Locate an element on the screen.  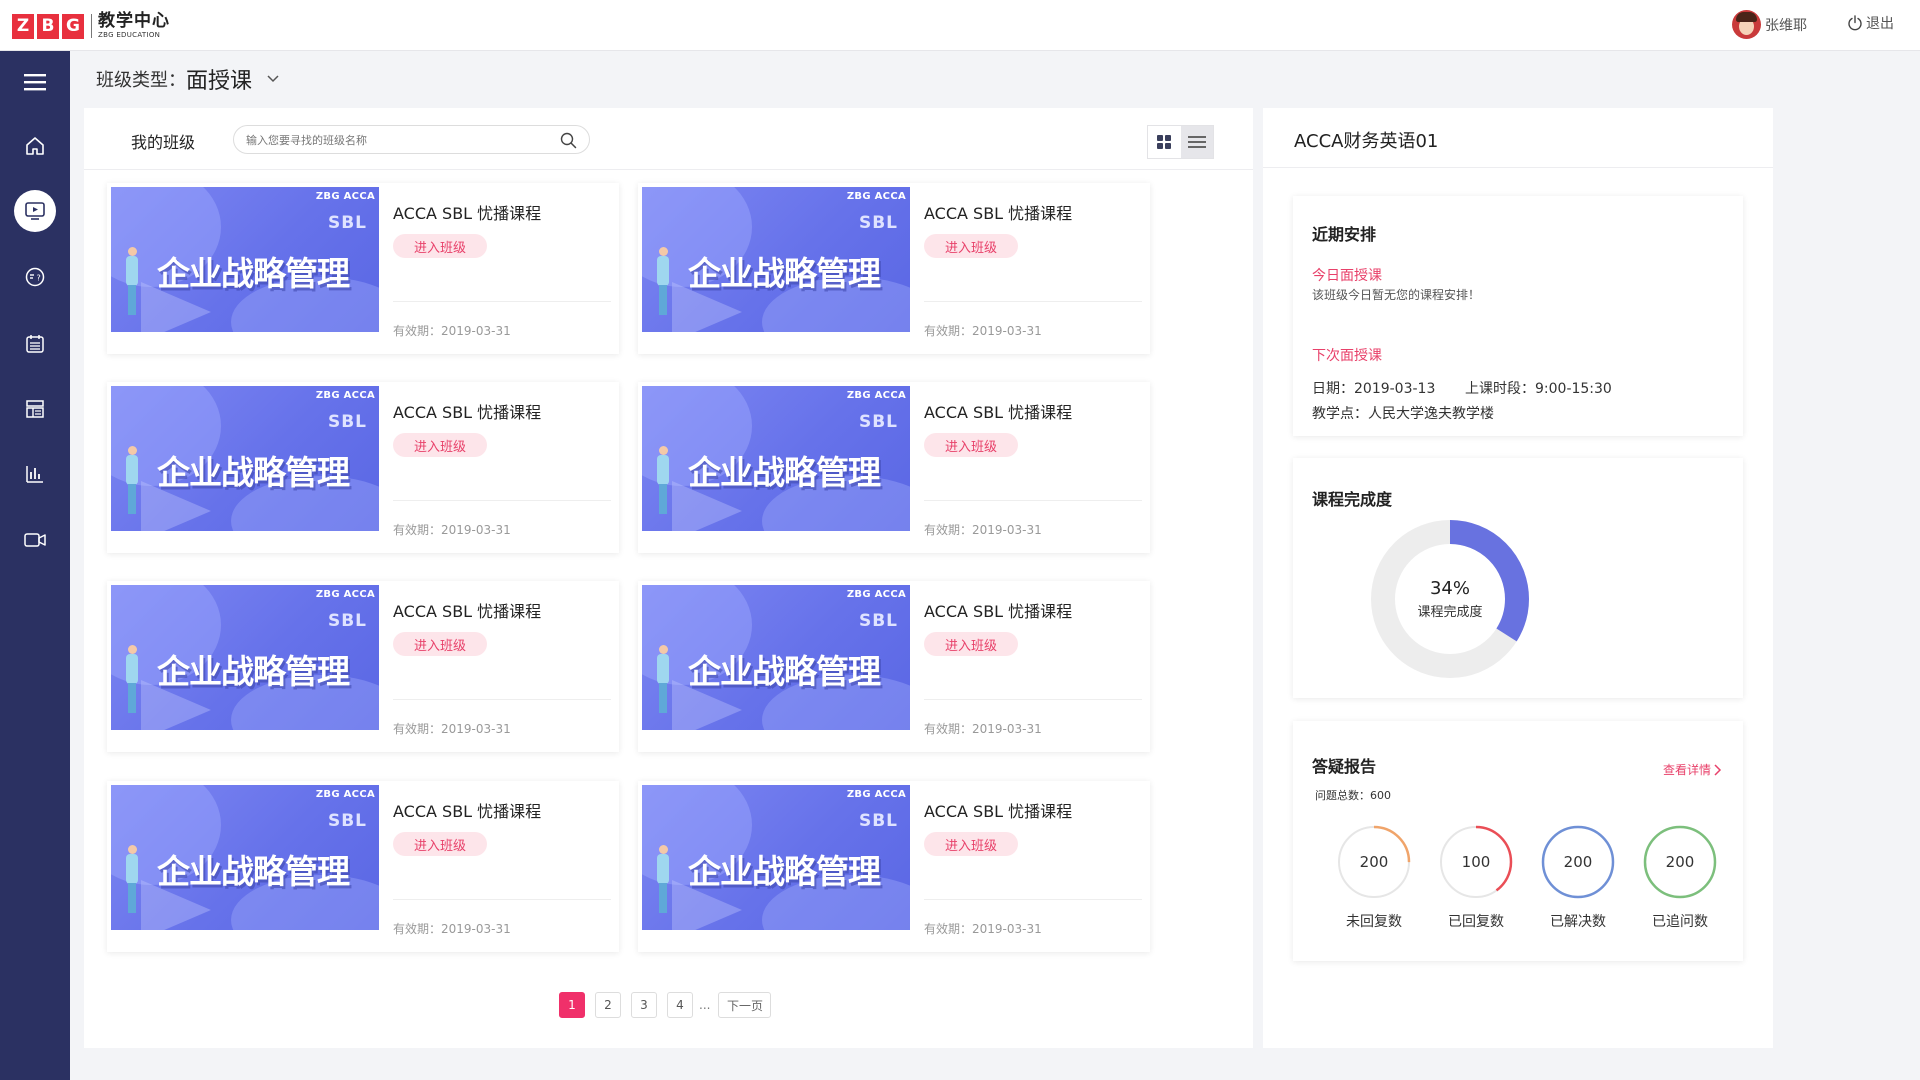
next-class-label: 下次面授课 is located at coordinates (1347, 356).